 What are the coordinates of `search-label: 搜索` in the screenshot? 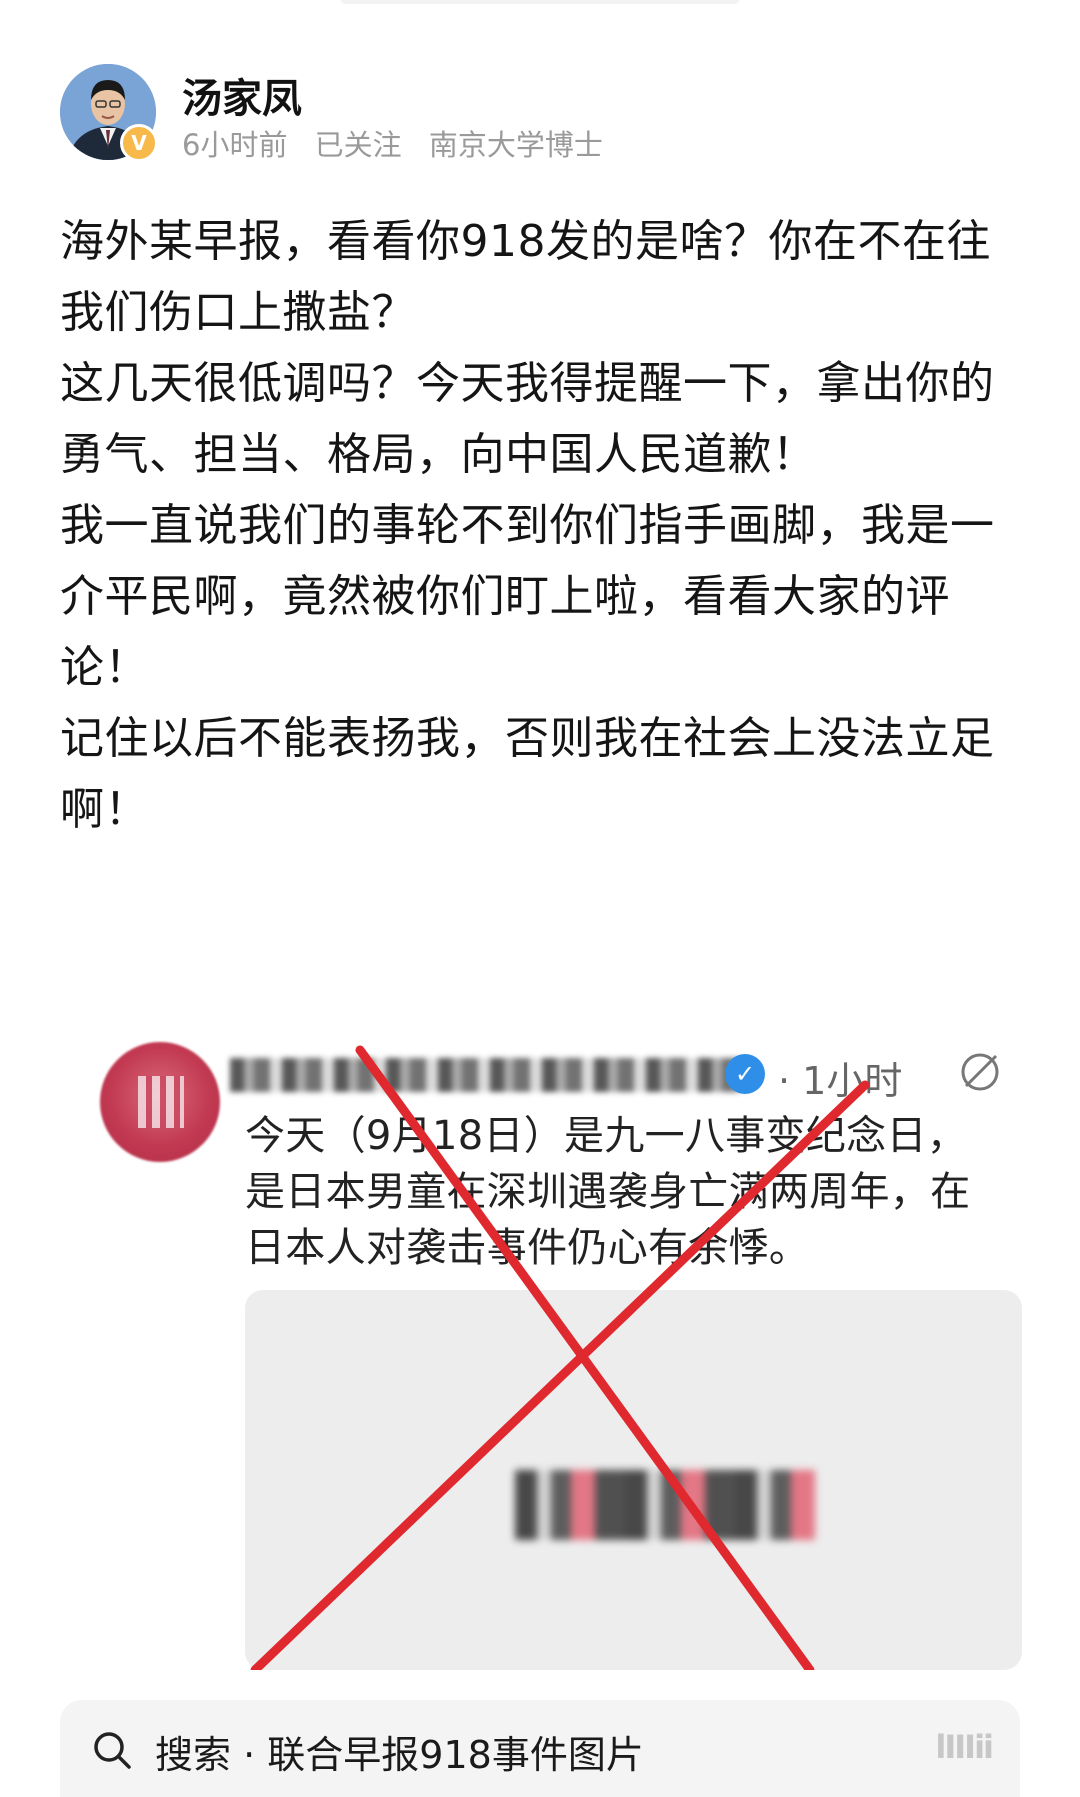 It's located at (193, 1755).